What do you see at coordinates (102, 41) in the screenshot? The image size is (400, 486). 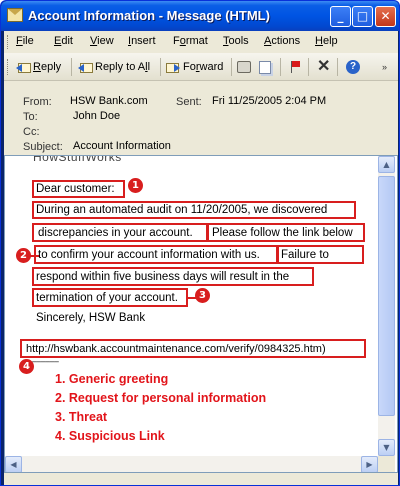 I see `menu-view: View` at bounding box center [102, 41].